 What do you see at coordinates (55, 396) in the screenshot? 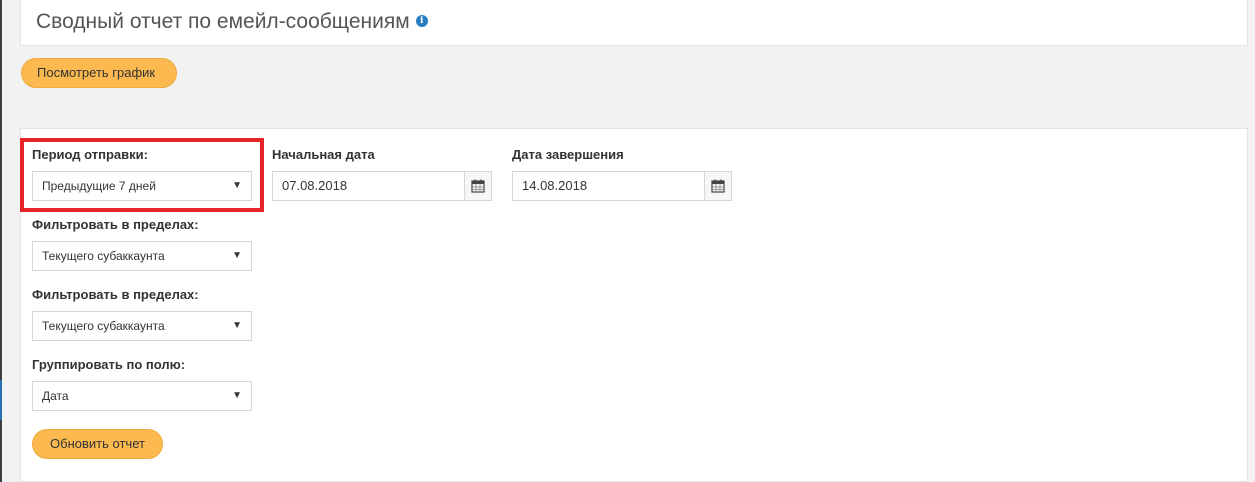
I see `group-by-select-value: Дата` at bounding box center [55, 396].